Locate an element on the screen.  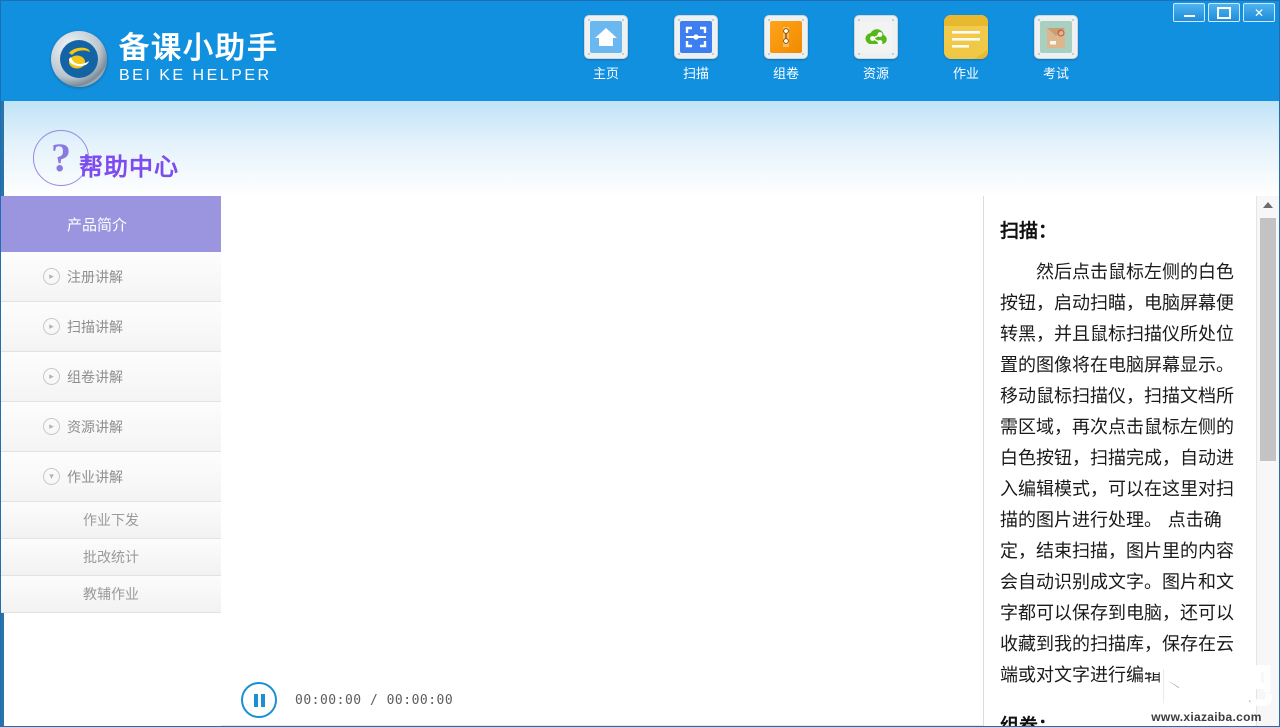
sidebar-label-homework-dispatch: 作业下发 is located at coordinates (111, 520).